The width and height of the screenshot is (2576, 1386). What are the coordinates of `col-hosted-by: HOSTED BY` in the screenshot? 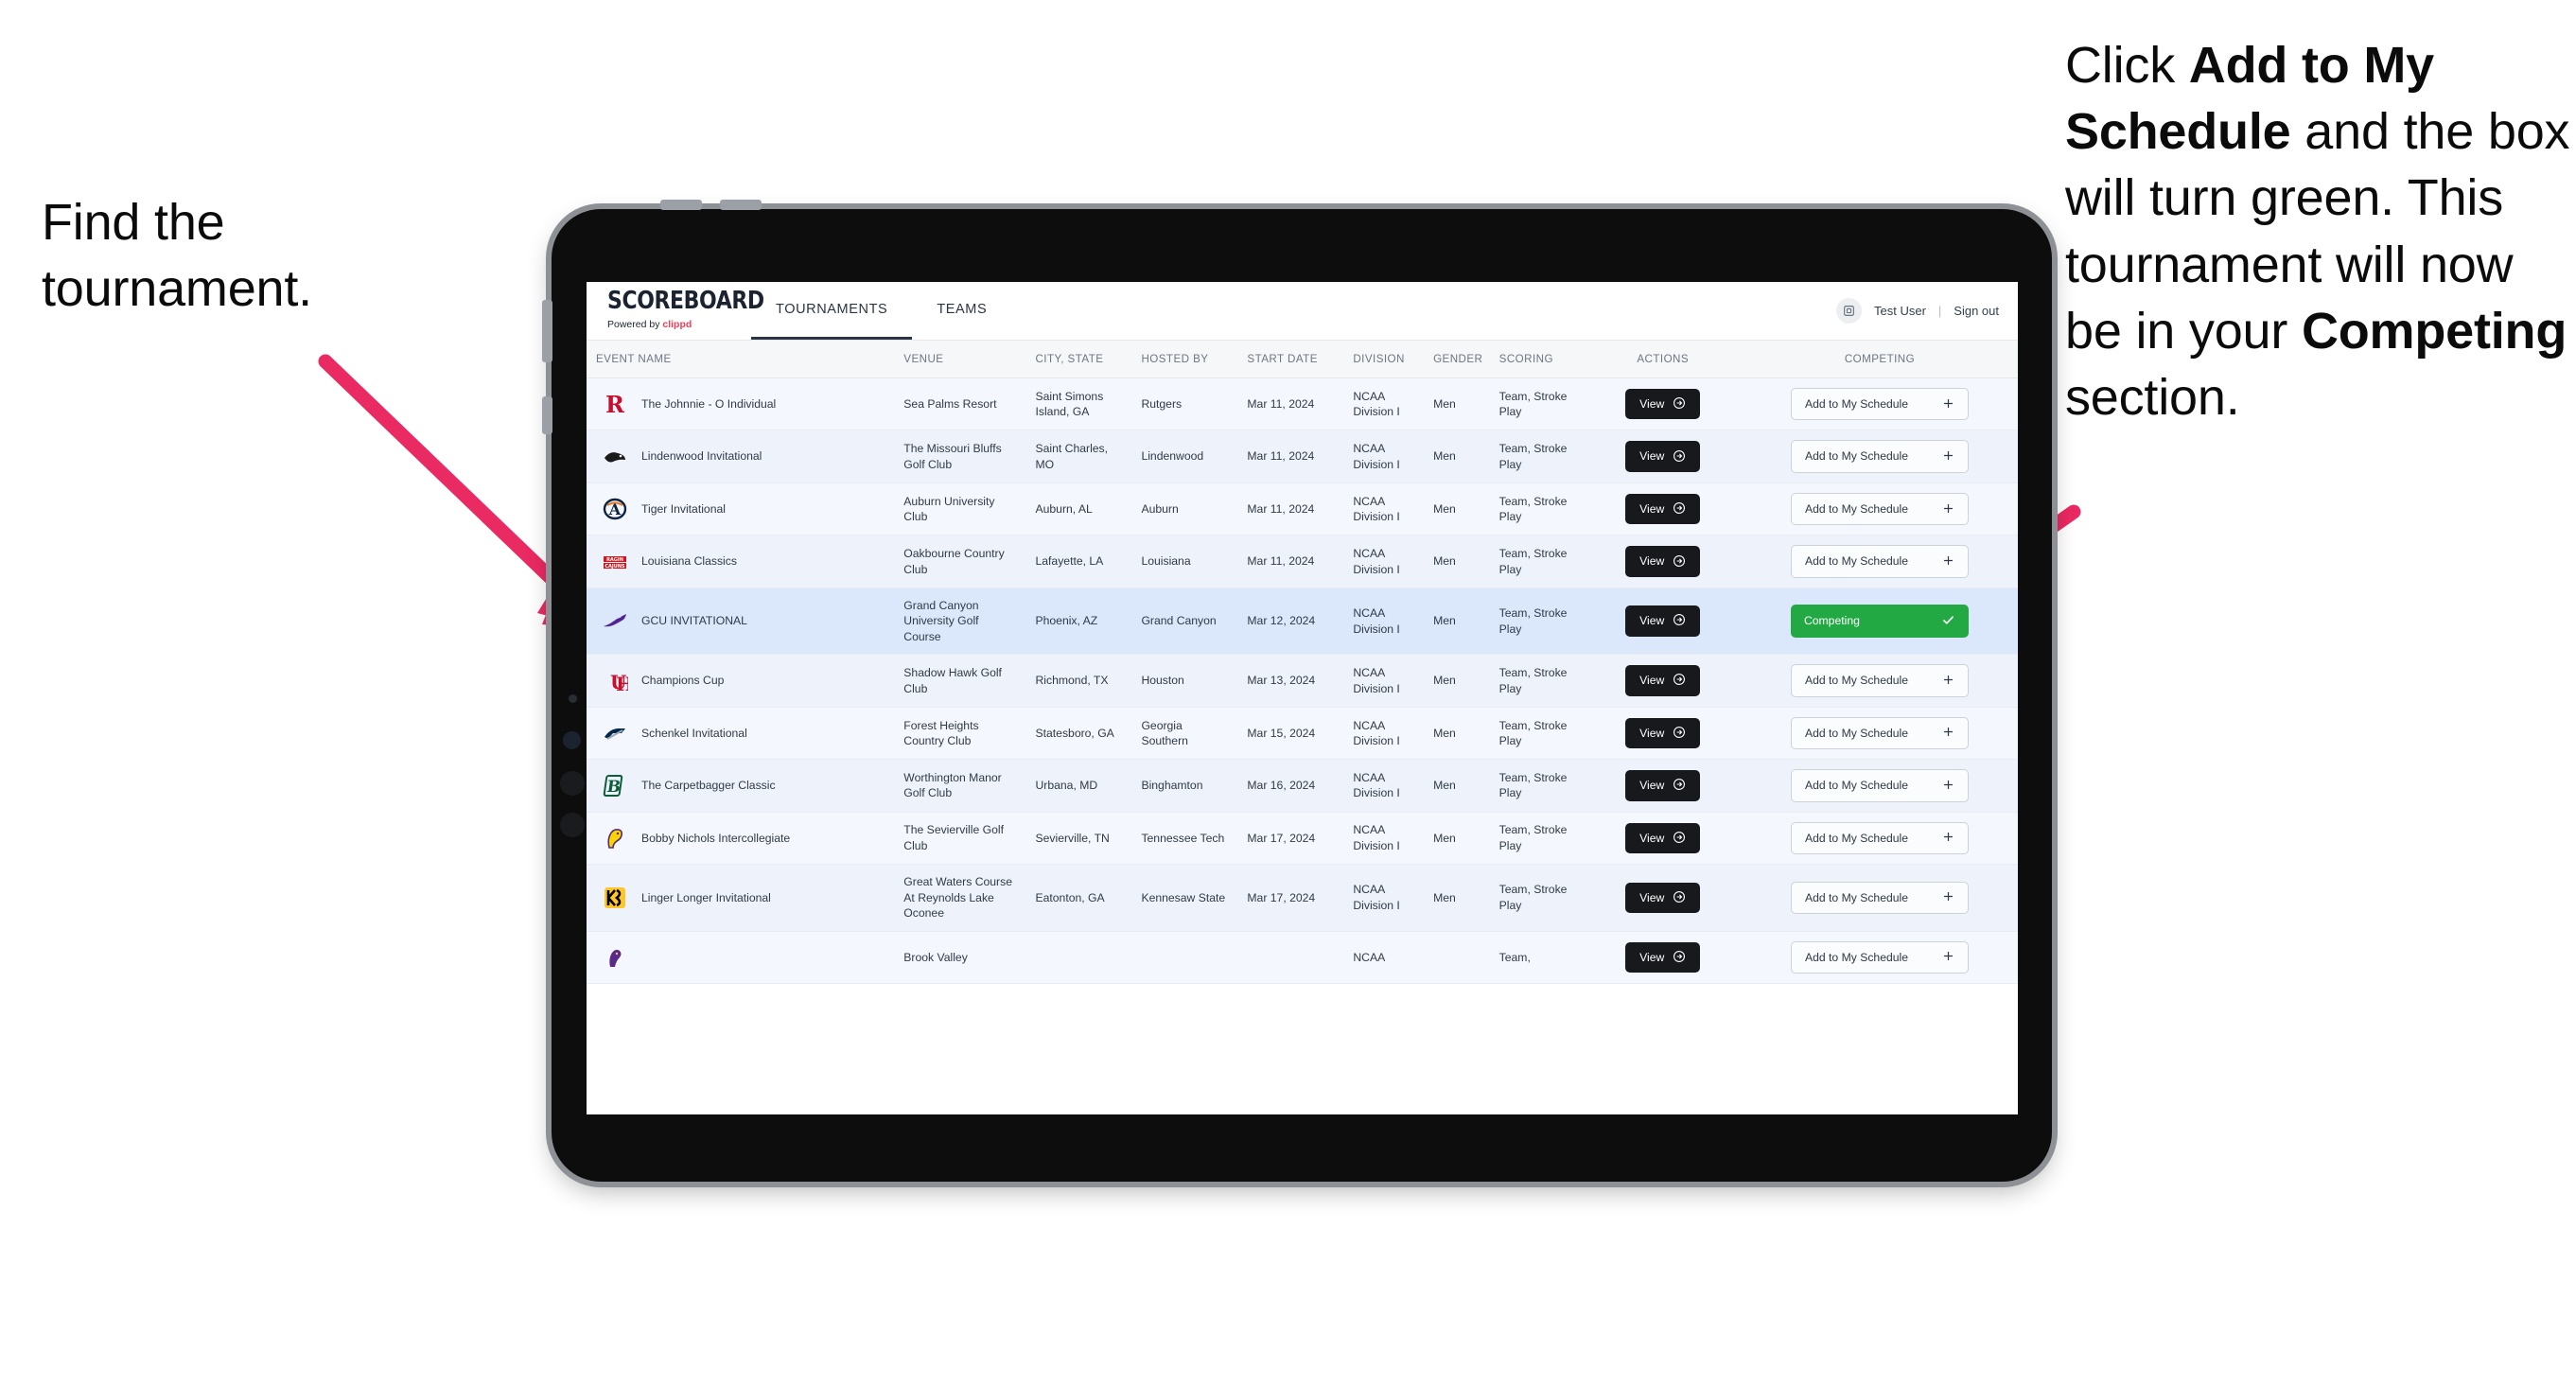 It's located at (1184, 359).